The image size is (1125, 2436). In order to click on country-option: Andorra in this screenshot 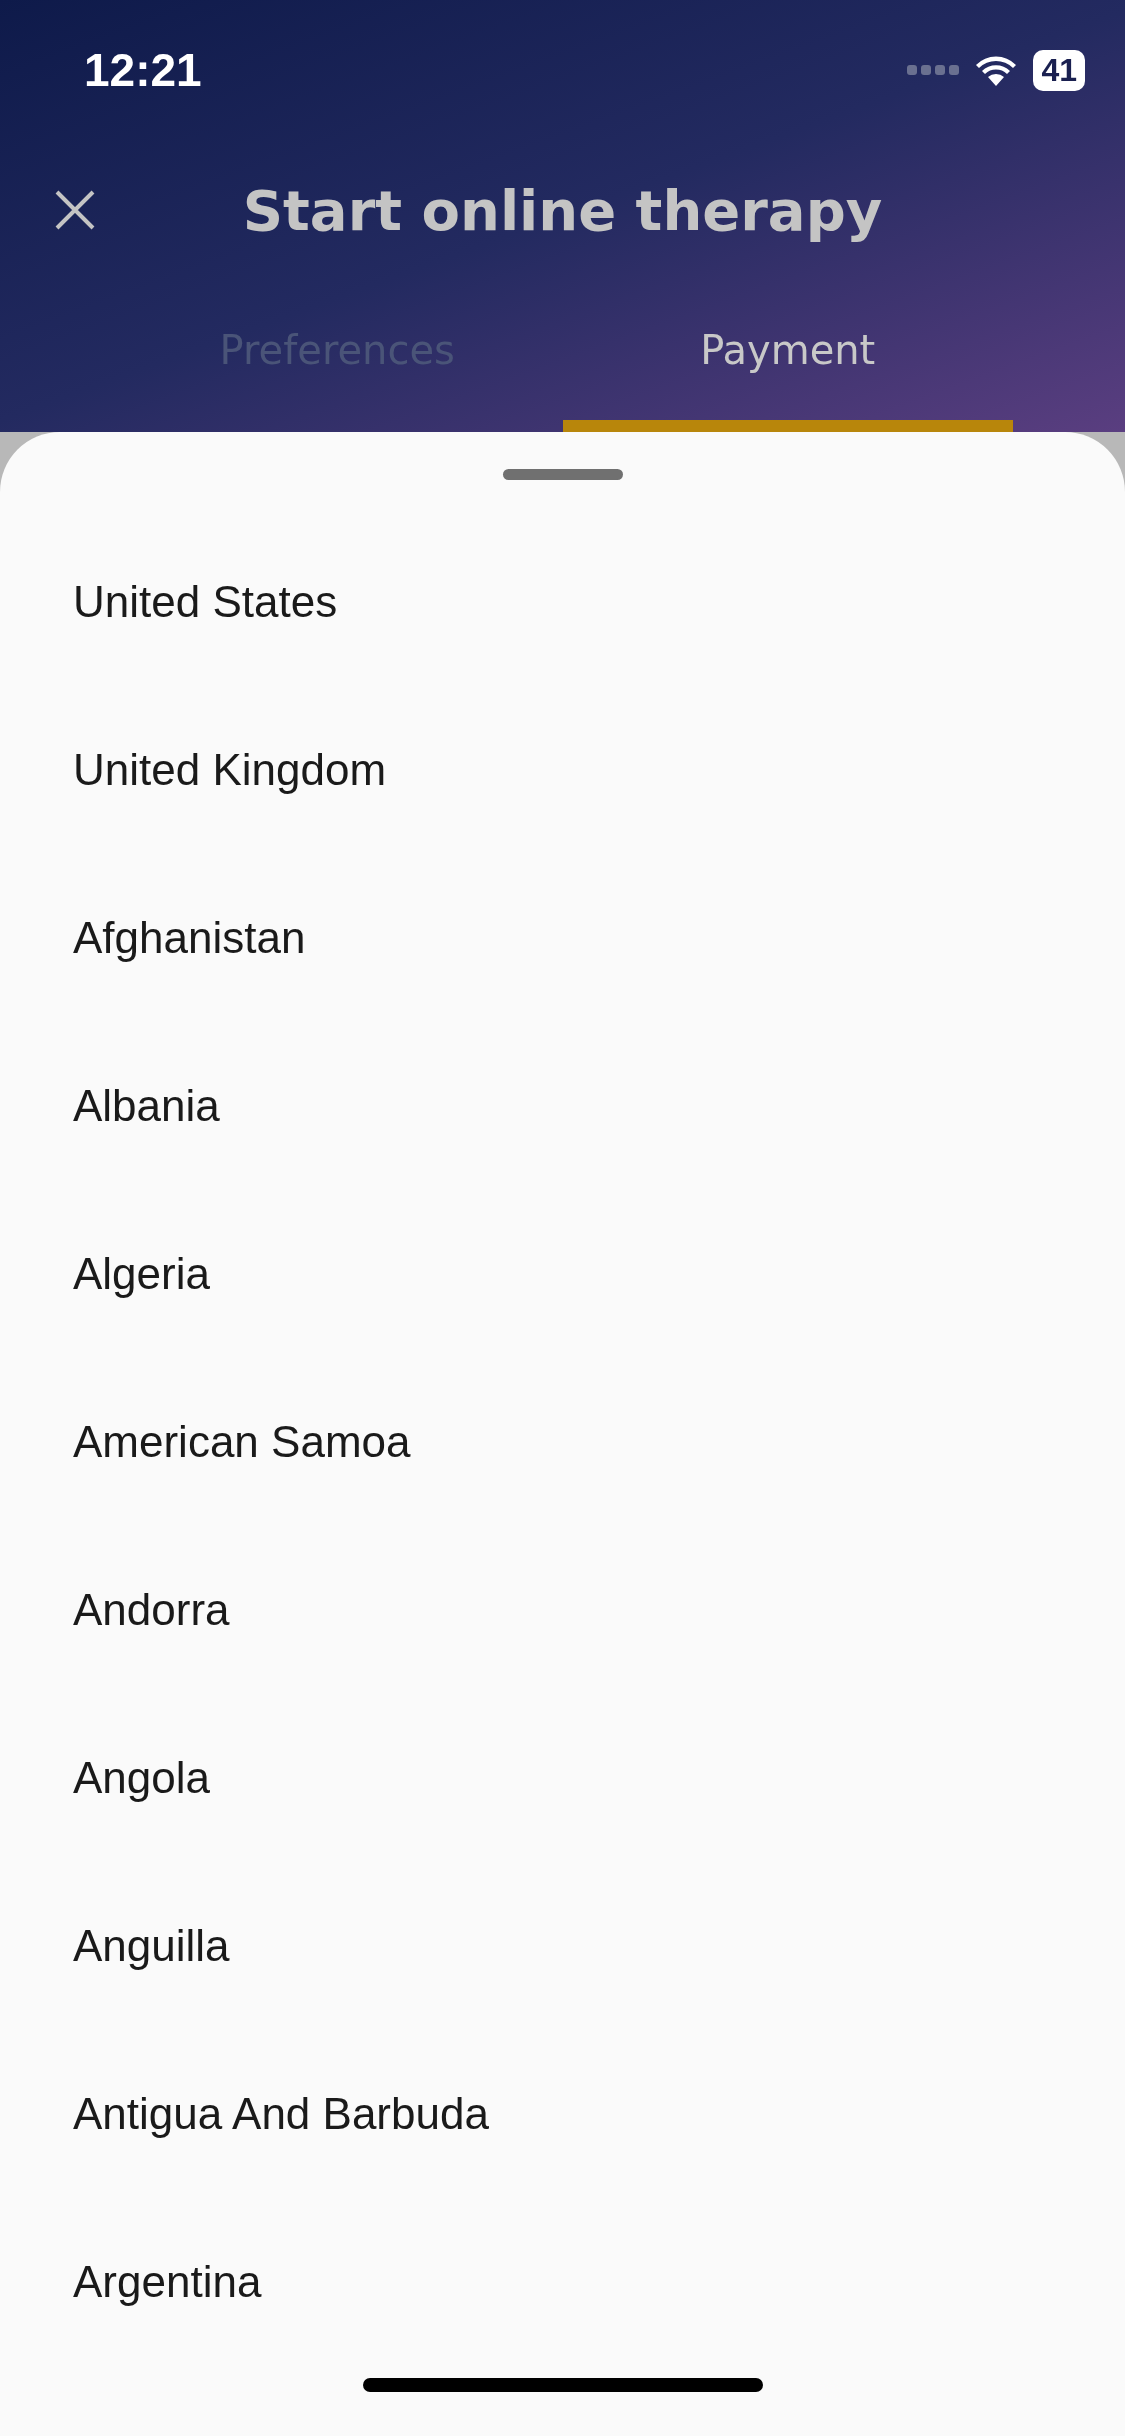, I will do `click(151, 1610)`.